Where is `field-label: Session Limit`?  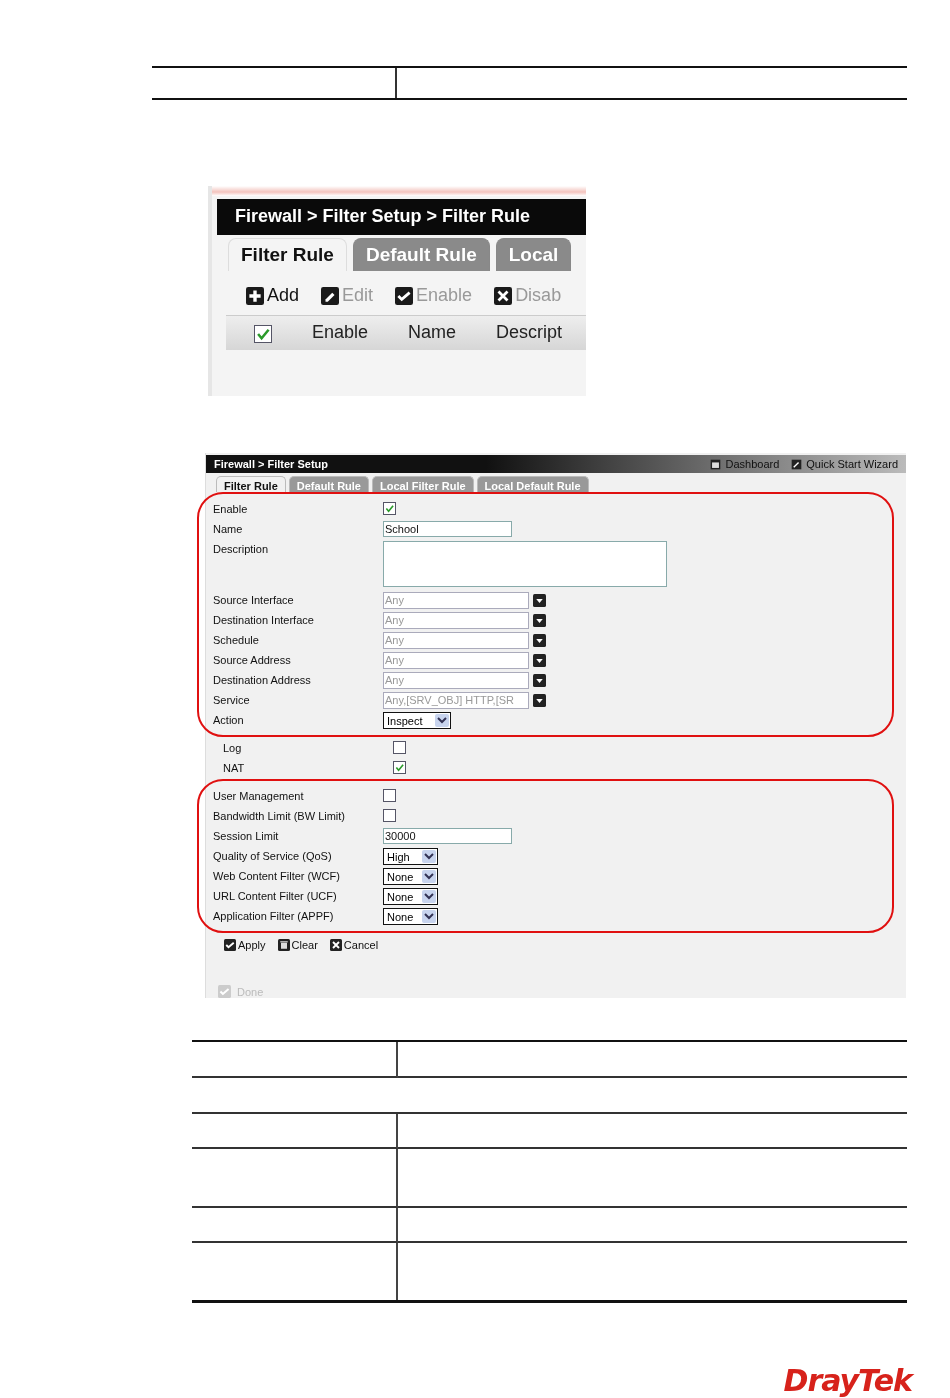 field-label: Session Limit is located at coordinates (246, 835).